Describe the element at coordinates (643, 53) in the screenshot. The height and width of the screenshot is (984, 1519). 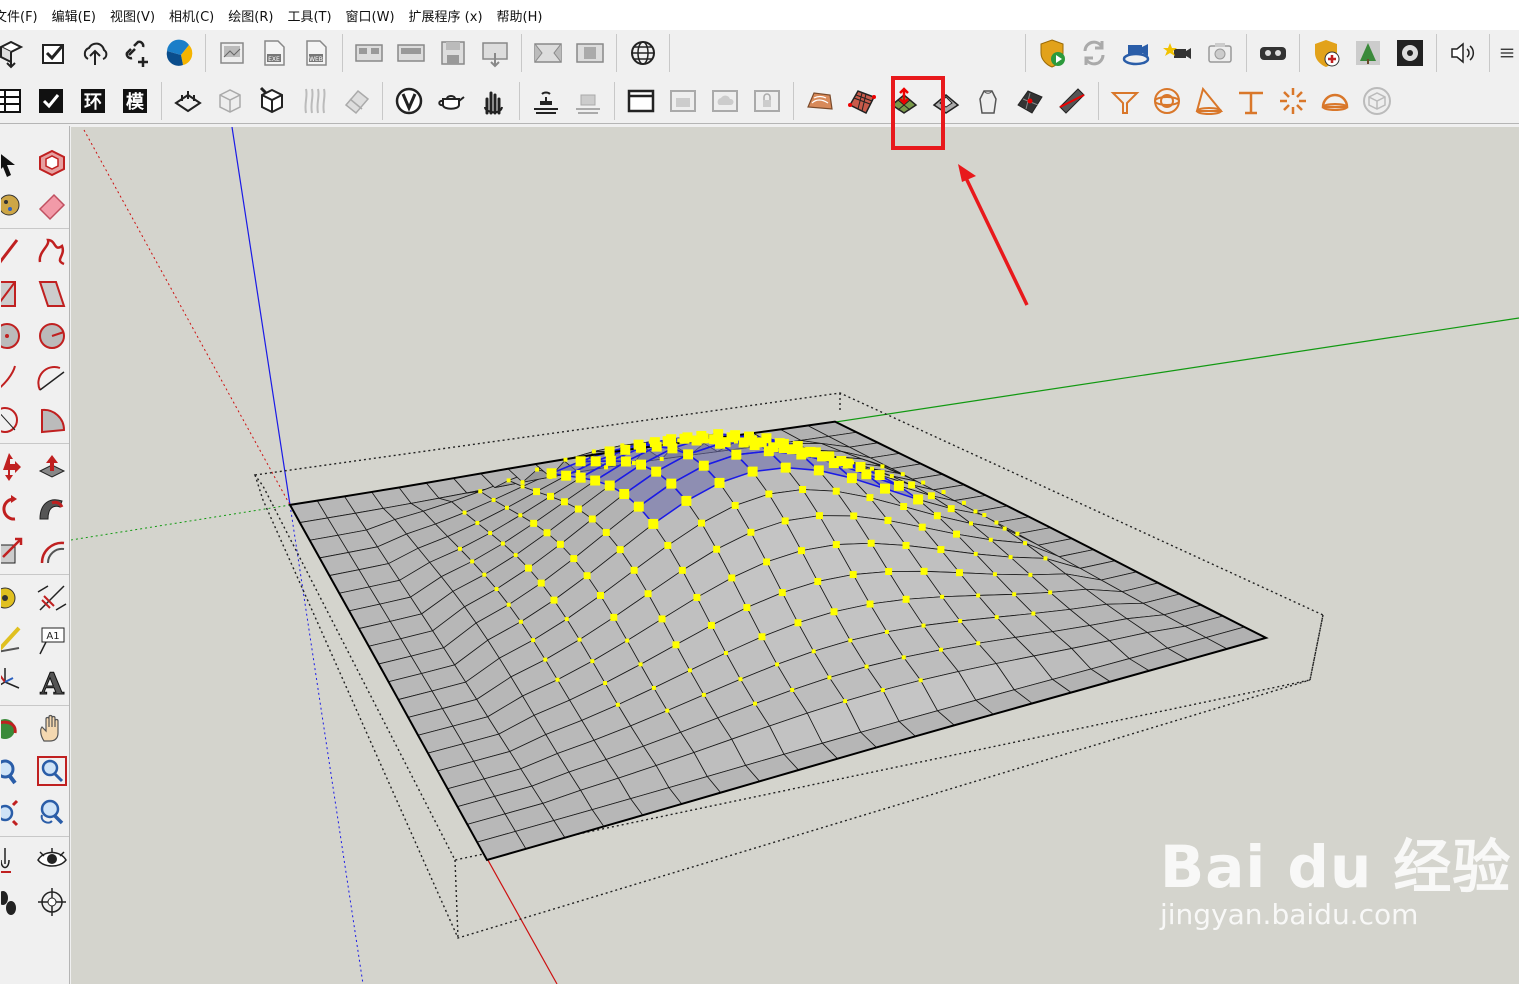
I see `globe-icon` at that location.